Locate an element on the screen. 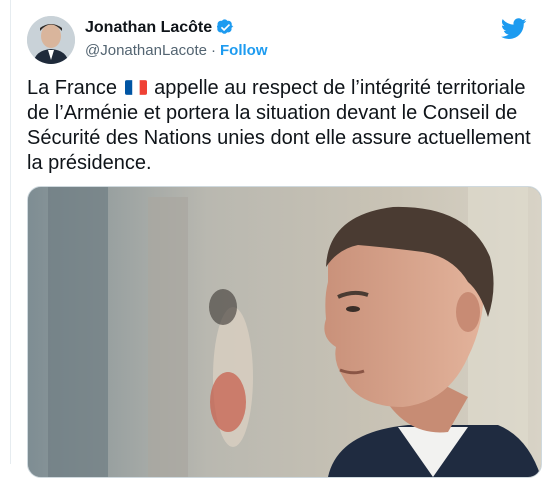 The image size is (547, 478). avatar-image is located at coordinates (51, 40).